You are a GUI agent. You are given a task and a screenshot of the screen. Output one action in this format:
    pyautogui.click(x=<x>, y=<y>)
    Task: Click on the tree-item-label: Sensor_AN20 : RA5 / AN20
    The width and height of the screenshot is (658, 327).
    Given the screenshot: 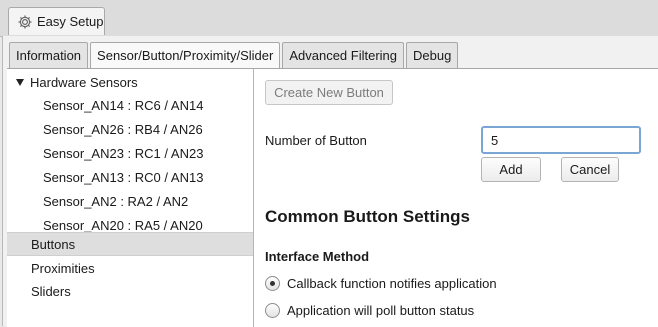 What is the action you would take?
    pyautogui.click(x=123, y=225)
    